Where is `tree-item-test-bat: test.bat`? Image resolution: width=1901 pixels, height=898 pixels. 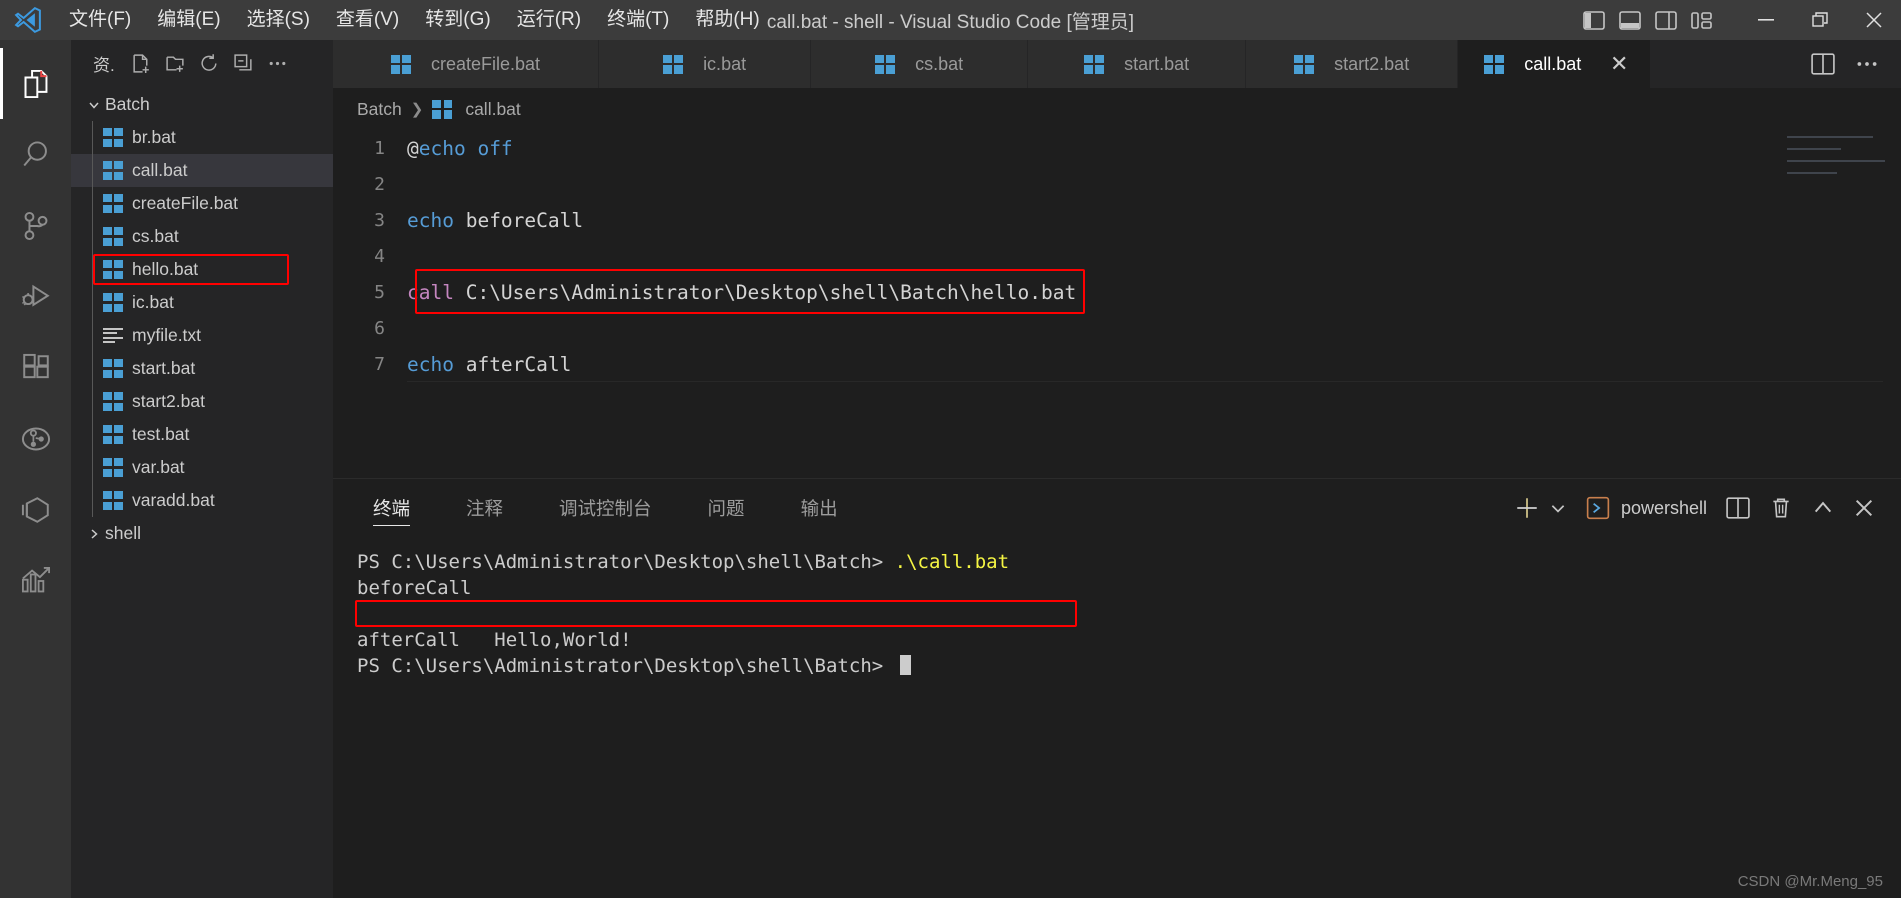
tree-item-test-bat: test.bat is located at coordinates (202, 434).